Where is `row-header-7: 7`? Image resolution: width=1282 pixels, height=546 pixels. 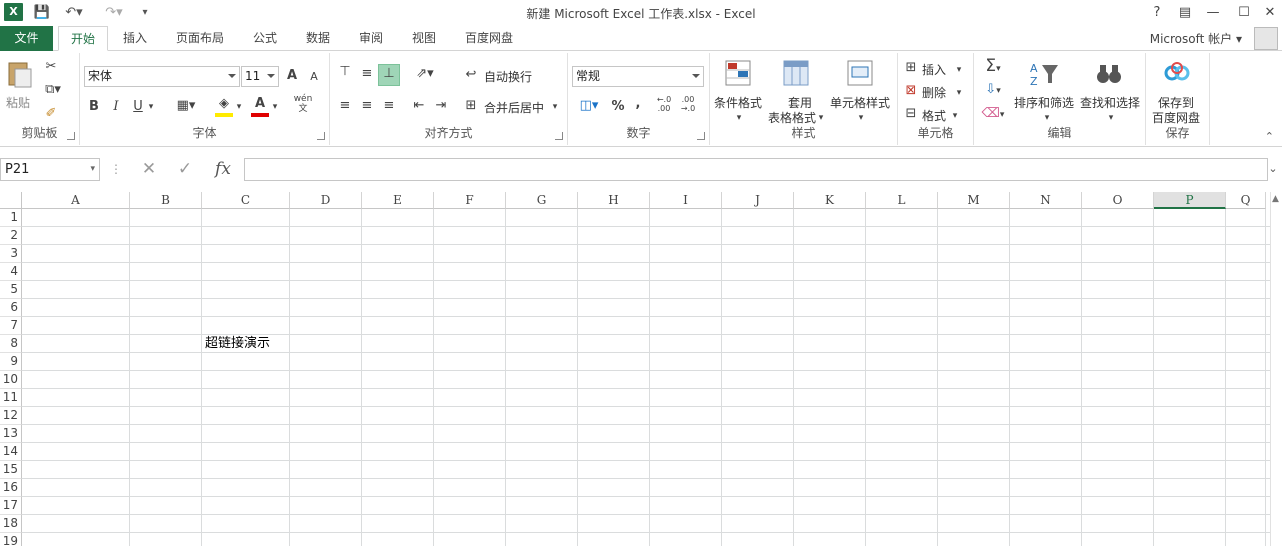
row-header-7: 7 is located at coordinates (11, 326).